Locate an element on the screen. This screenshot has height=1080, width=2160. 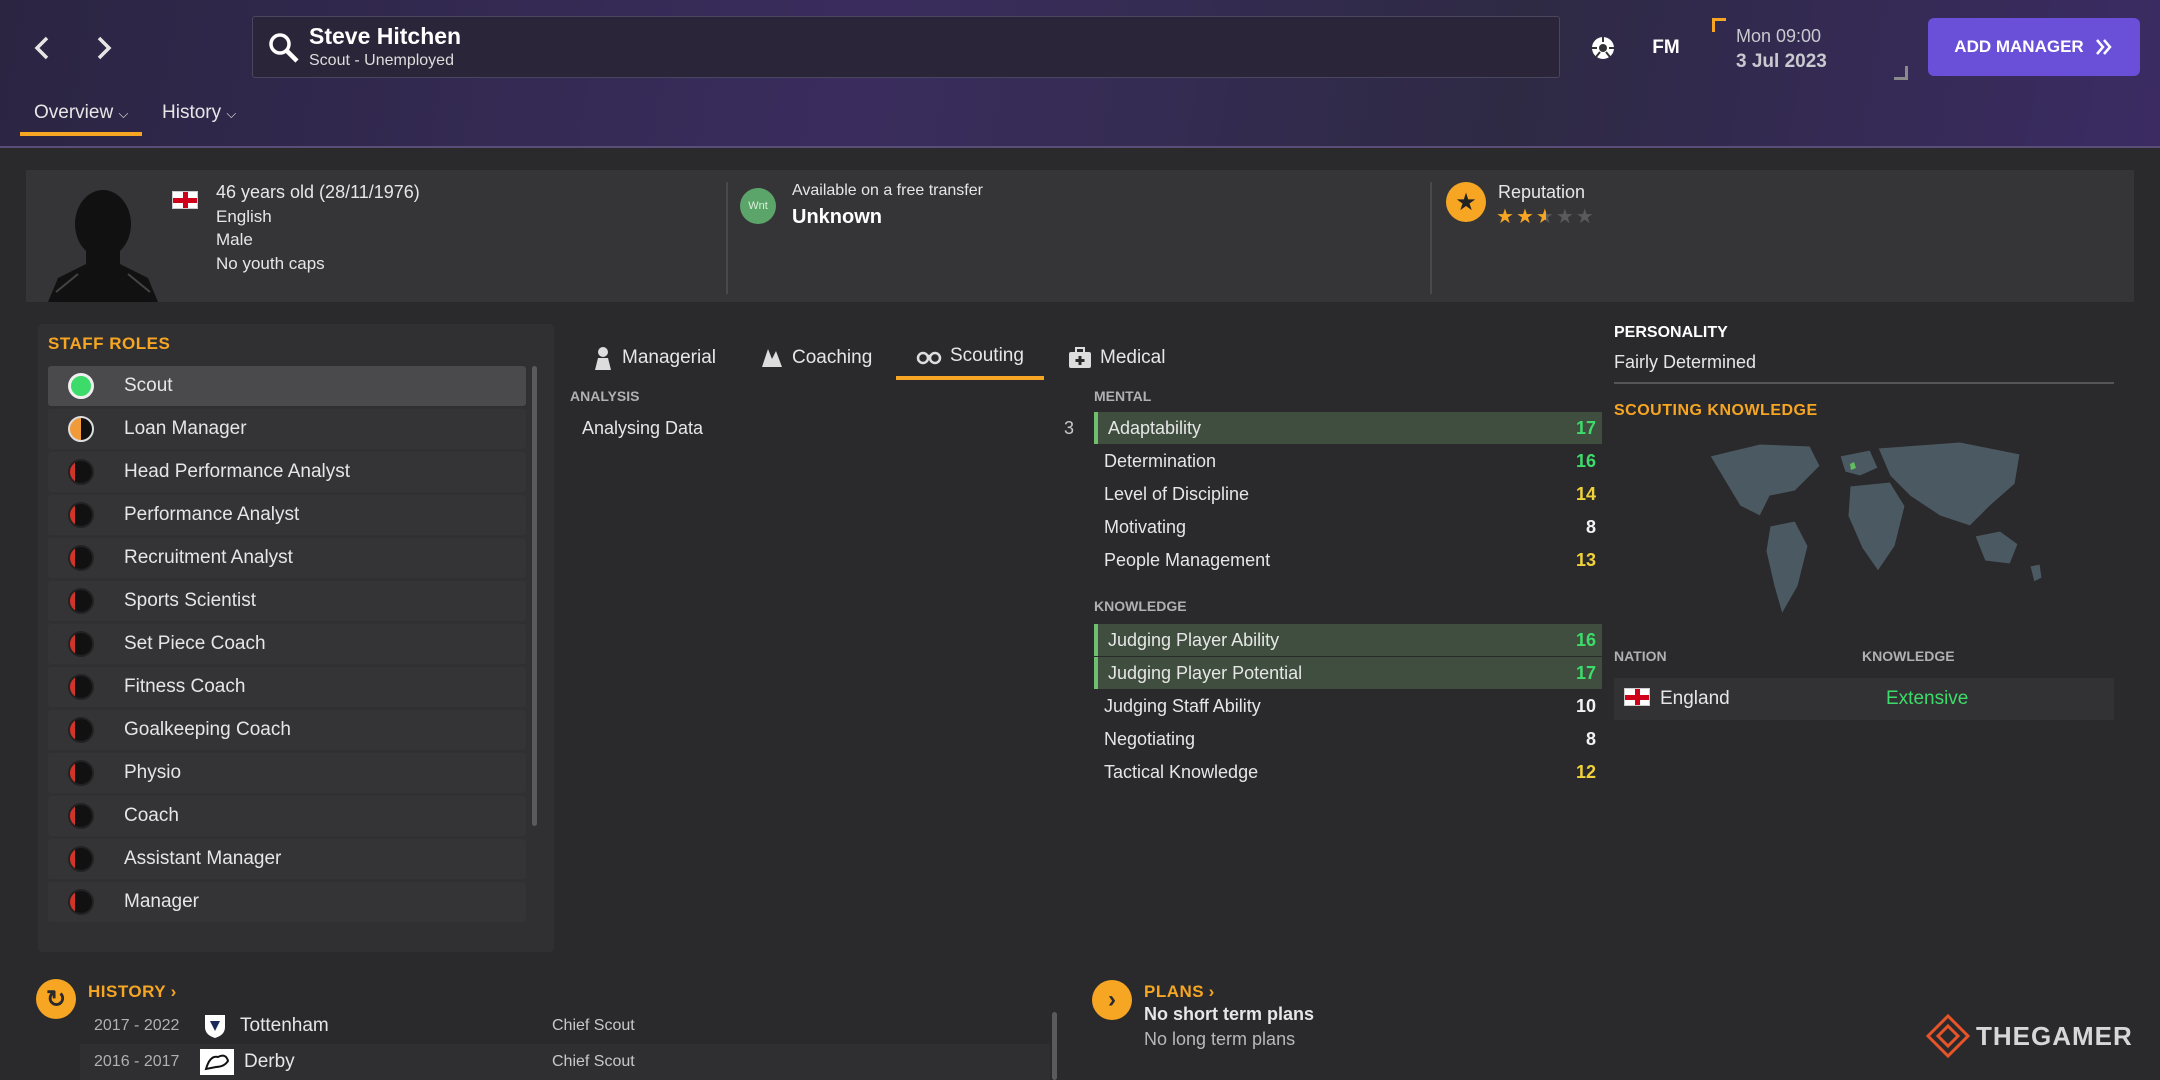
roles-scrollbar is located at coordinates (534, 596).